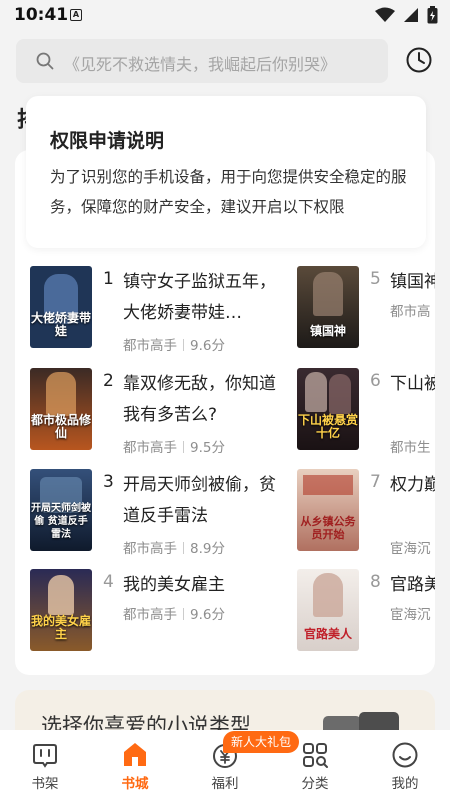 Image resolution: width=450 pixels, height=800 pixels. I want to click on bookshelf-icon, so click(45, 756).